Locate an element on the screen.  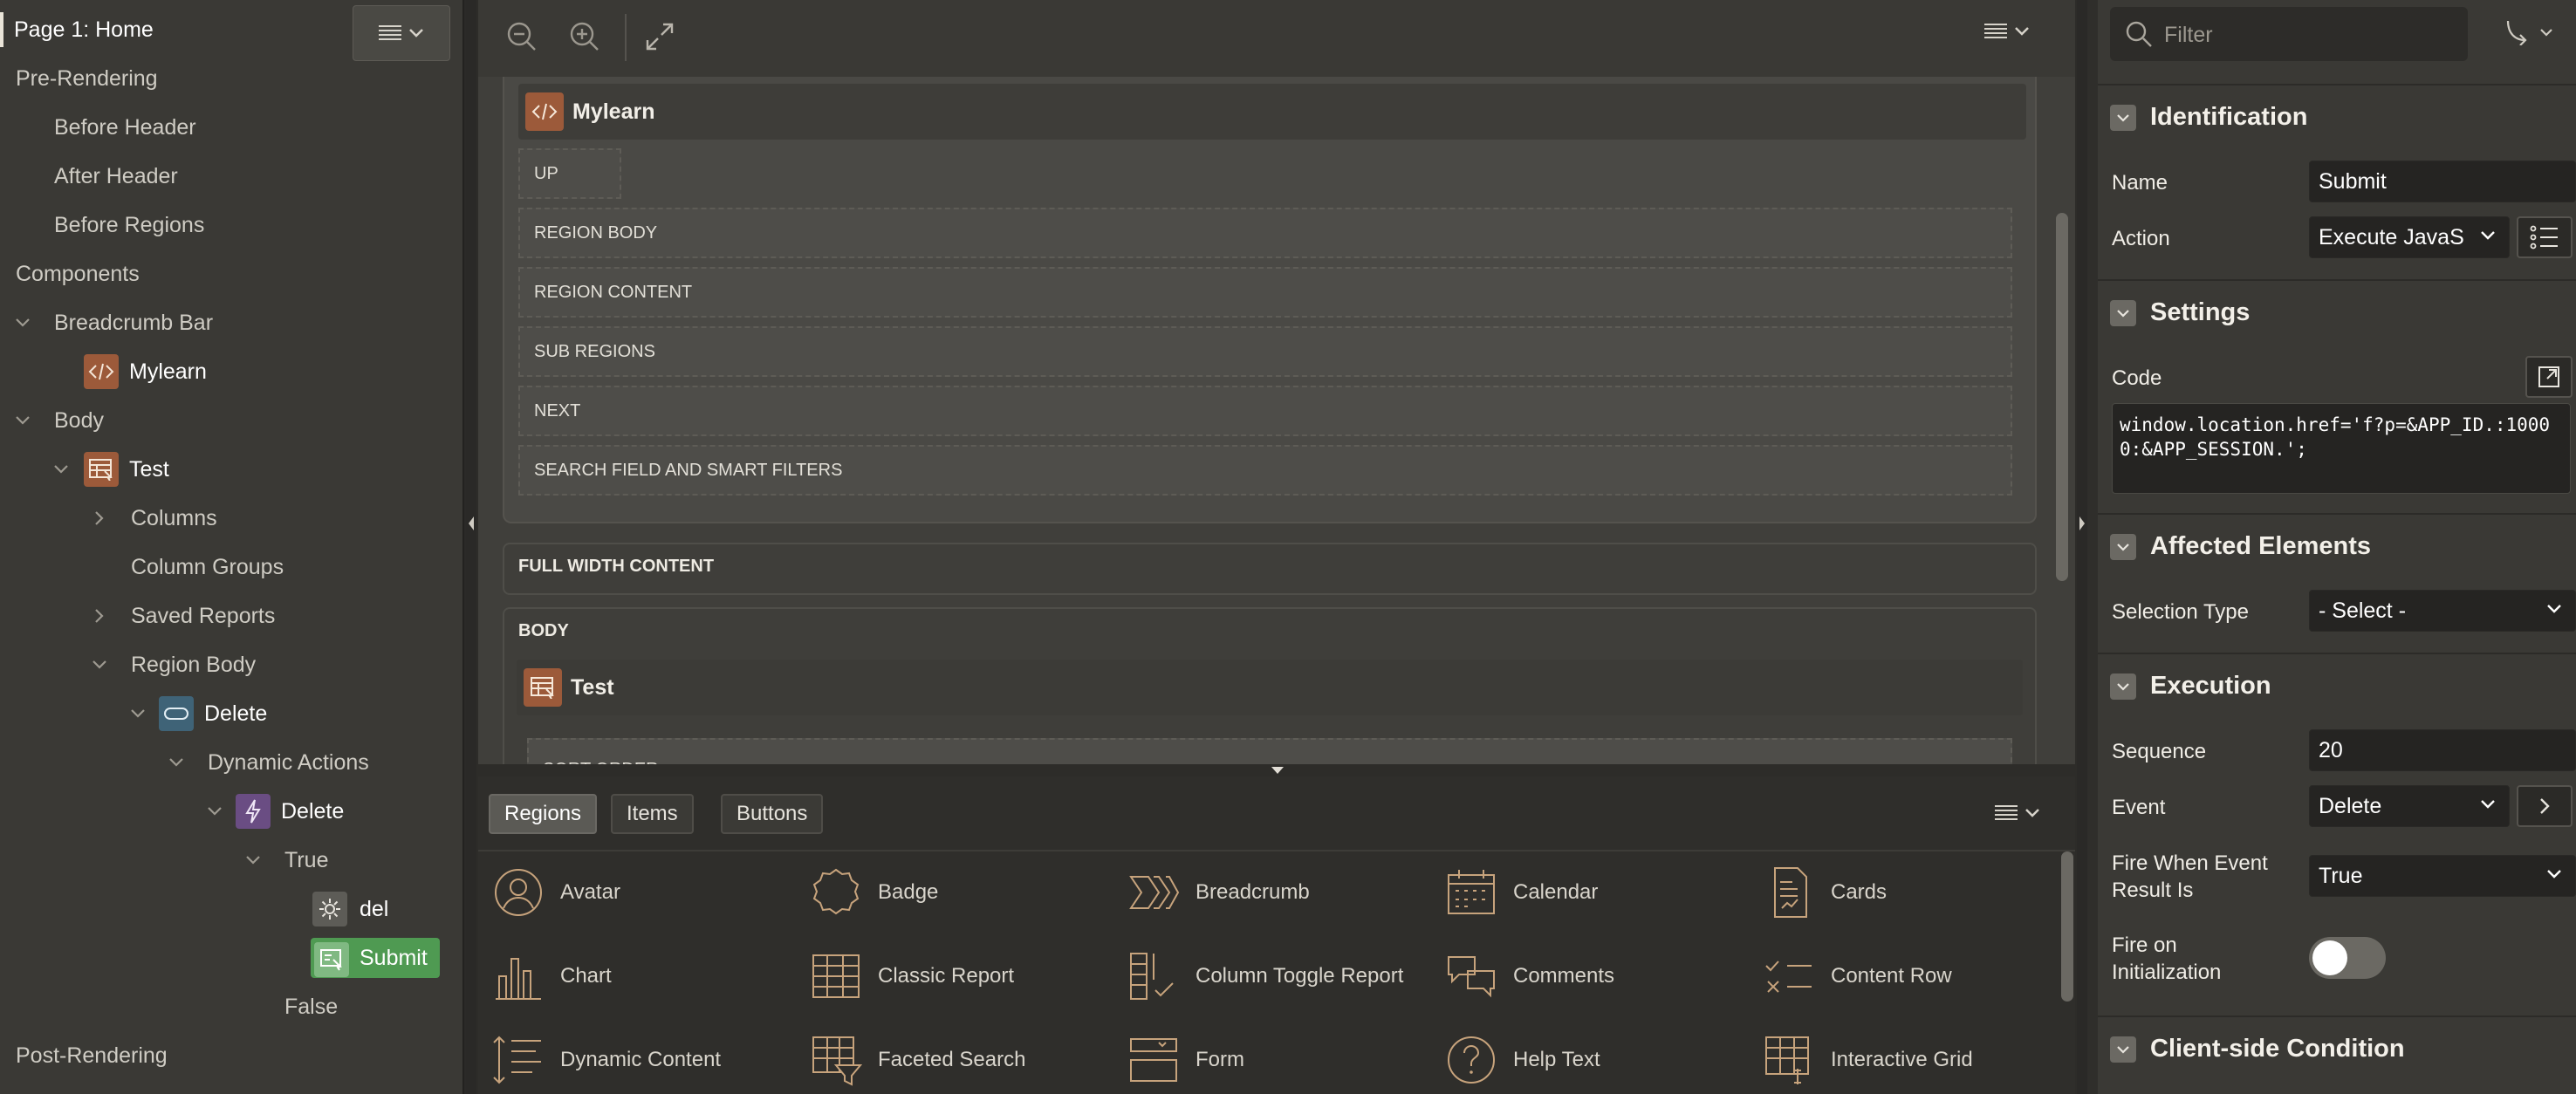
section-client-side-condition: Client-side Condition is located at coordinates (2337, 1046).